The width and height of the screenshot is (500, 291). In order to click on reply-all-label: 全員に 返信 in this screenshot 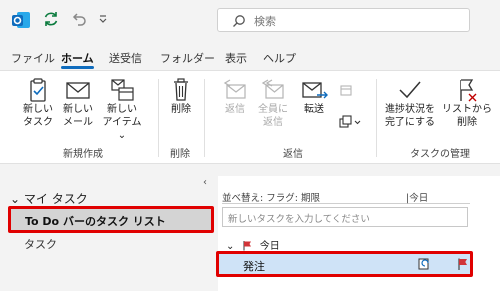, I will do `click(273, 116)`.